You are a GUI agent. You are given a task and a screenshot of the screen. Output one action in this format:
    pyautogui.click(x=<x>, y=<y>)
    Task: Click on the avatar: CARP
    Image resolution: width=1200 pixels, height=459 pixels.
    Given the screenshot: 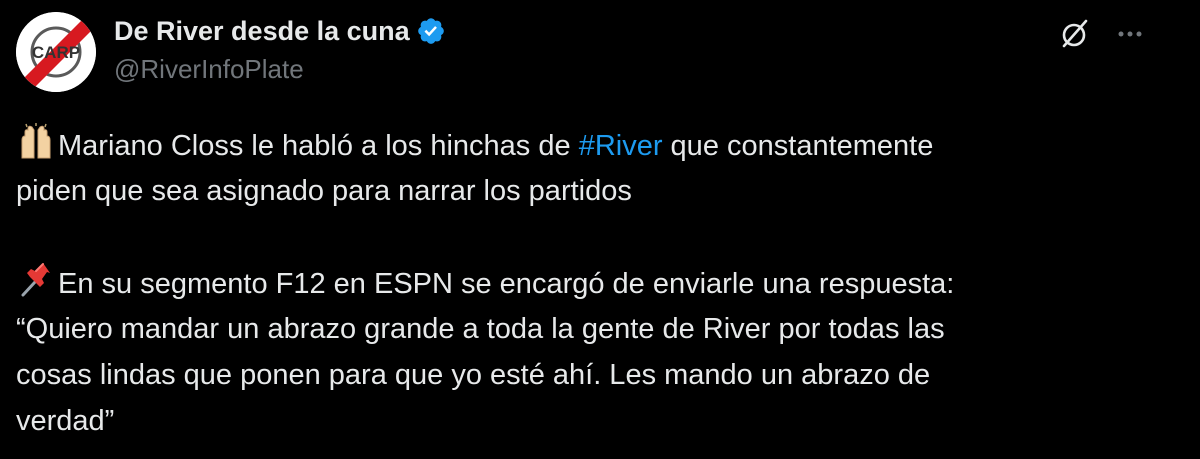 What is the action you would take?
    pyautogui.click(x=56, y=52)
    